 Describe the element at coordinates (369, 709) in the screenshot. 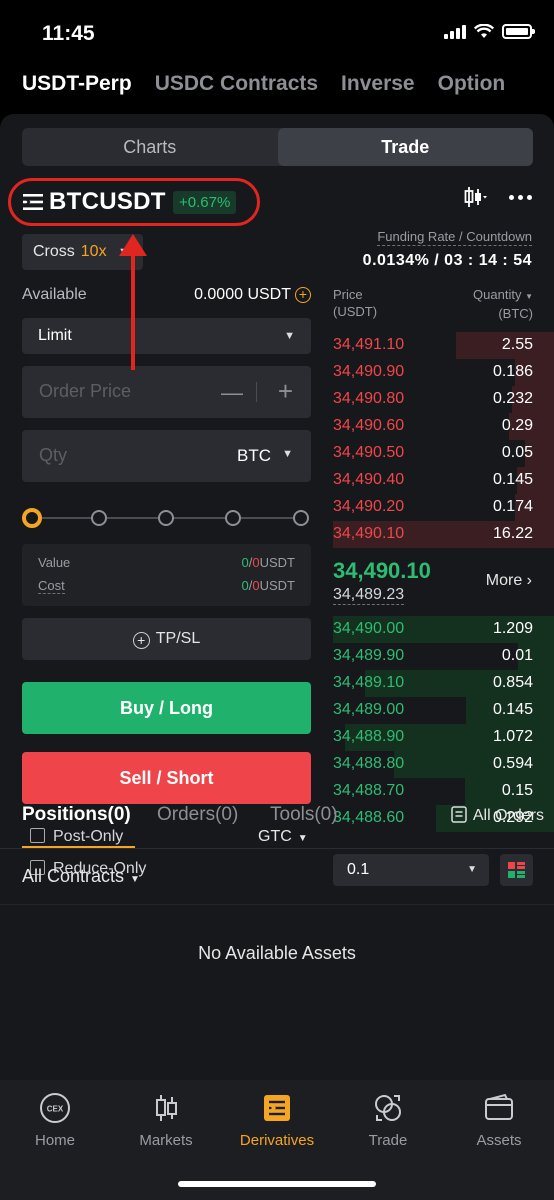

I see `bid-price: 34,489.00` at that location.